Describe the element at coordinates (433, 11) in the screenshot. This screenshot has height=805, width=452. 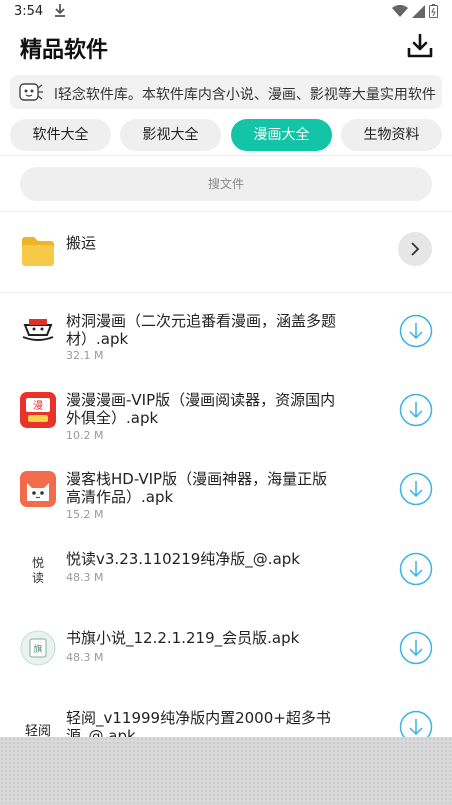
I see `battery-icon` at that location.